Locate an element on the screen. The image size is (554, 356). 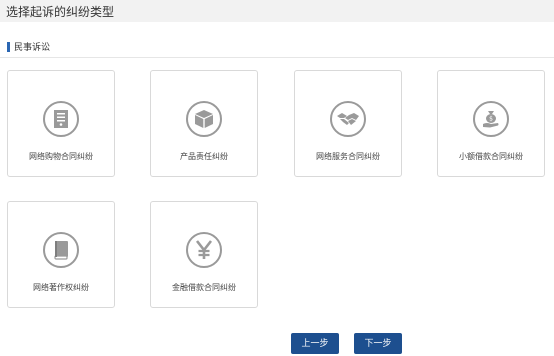
card-label: 产品责任纠纷 is located at coordinates (204, 156).